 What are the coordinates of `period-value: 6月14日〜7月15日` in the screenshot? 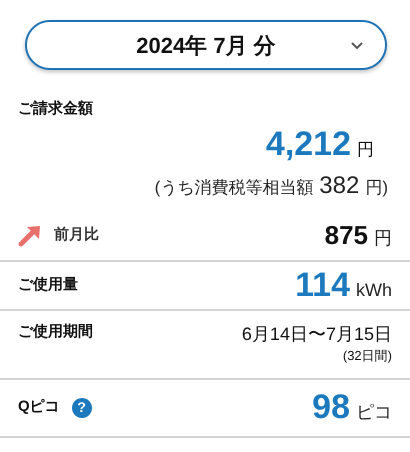 It's located at (317, 334).